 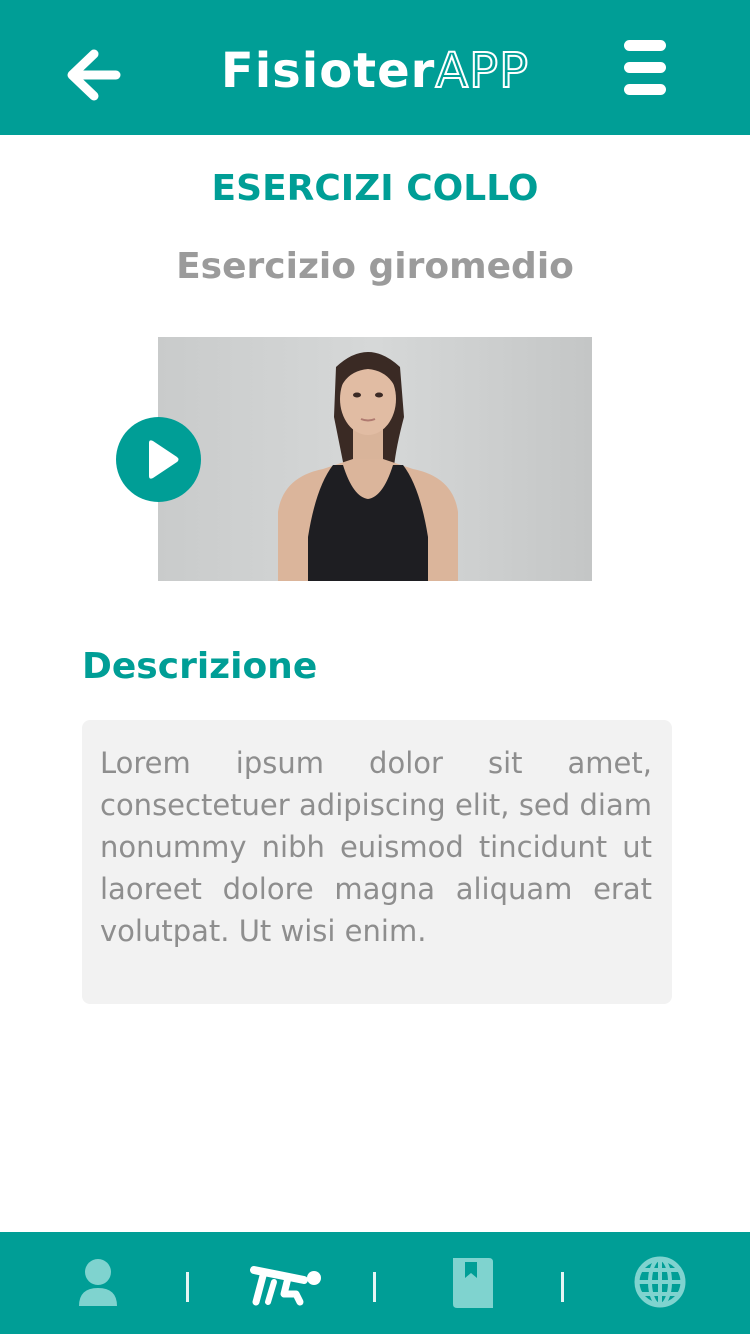 I want to click on app-title-main: Fisioter, so click(x=328, y=71).